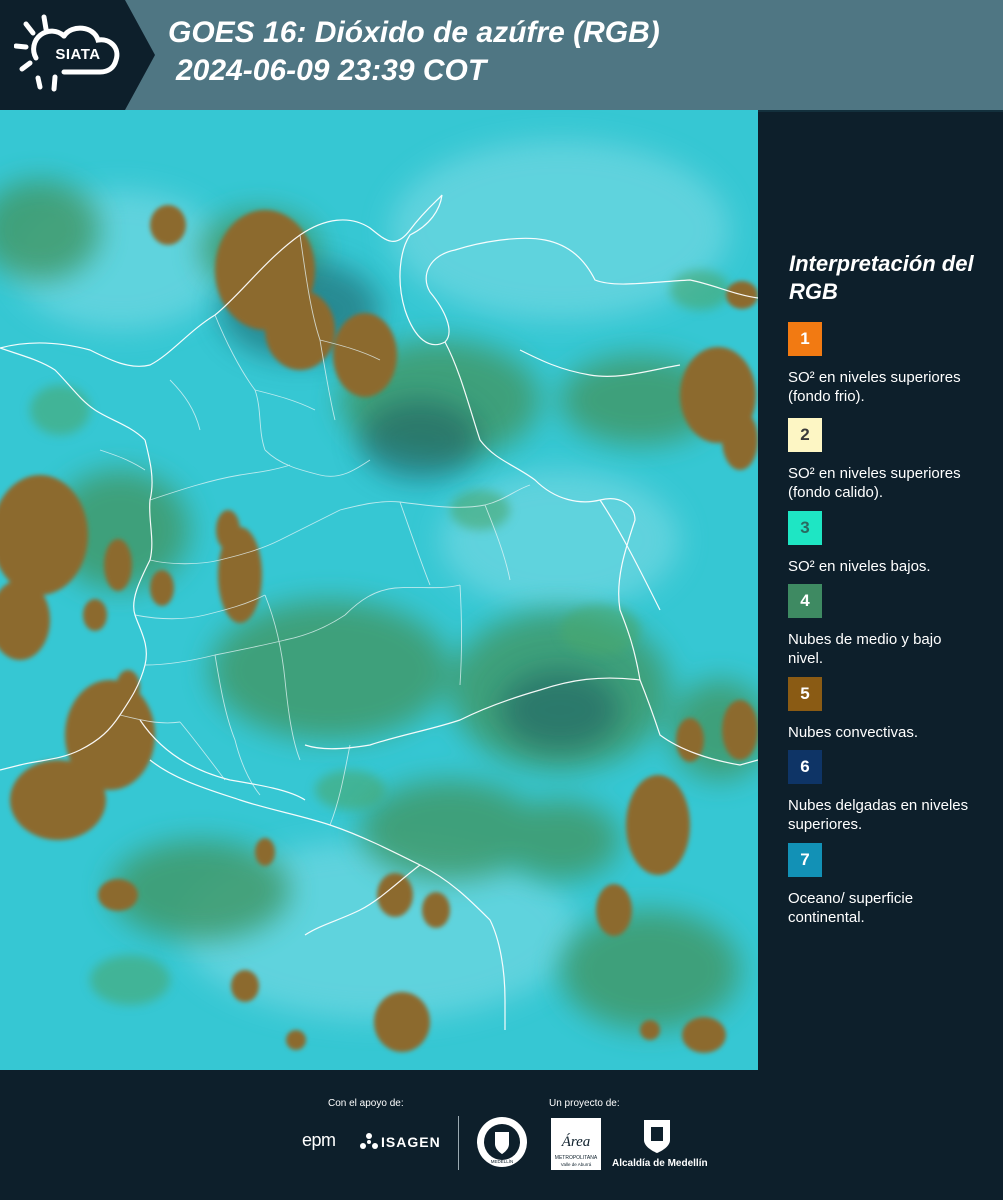 This screenshot has height=1200, width=1003. I want to click on alcaldia-shield-icon, so click(657, 1136).